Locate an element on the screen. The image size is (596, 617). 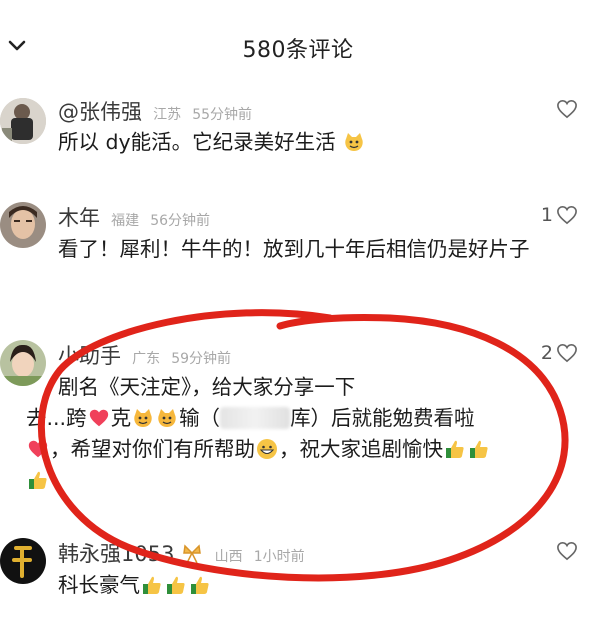
comment-line: ，希望对你们有所帮助 ，祝大家追剧愉快 is located at coordinates (302, 449).